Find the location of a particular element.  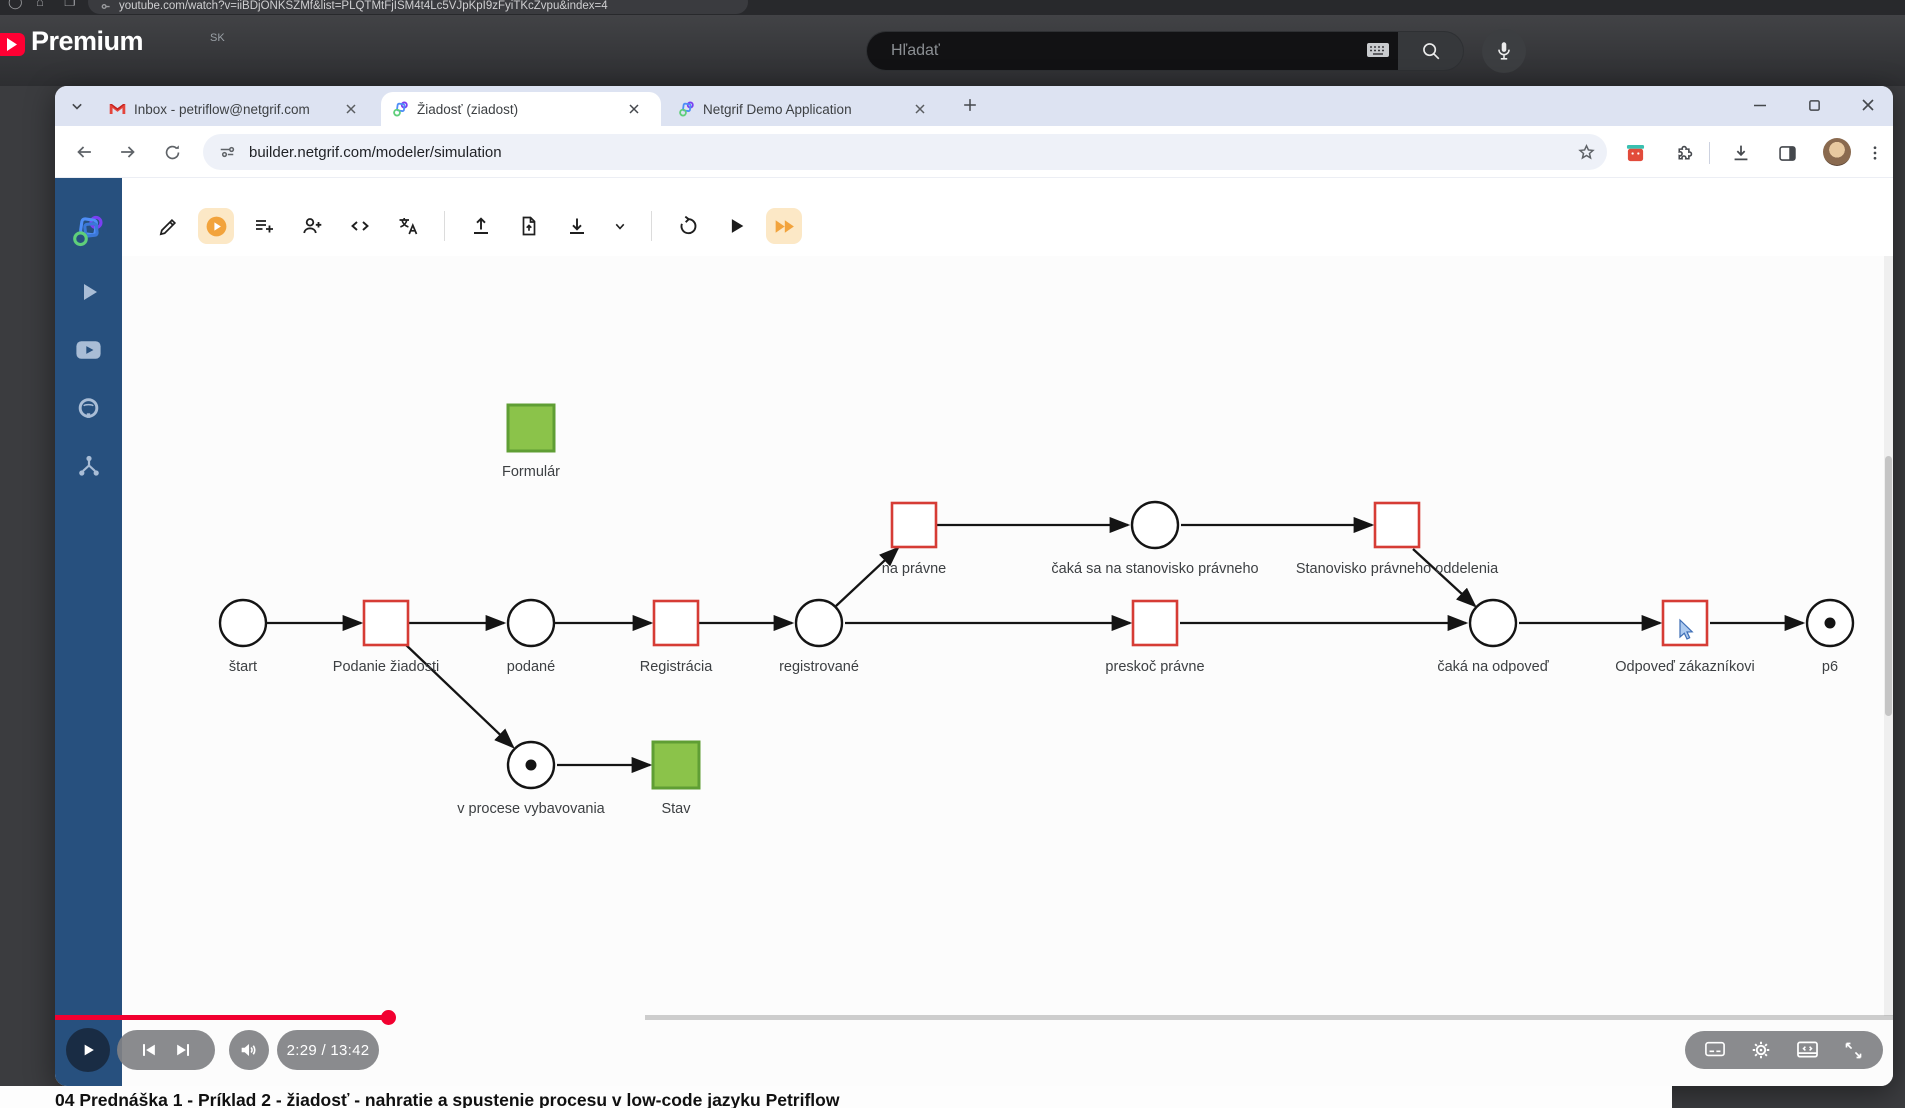

node-stanovisko: Stanovisko právneho oddelenia is located at coordinates (1397, 539).